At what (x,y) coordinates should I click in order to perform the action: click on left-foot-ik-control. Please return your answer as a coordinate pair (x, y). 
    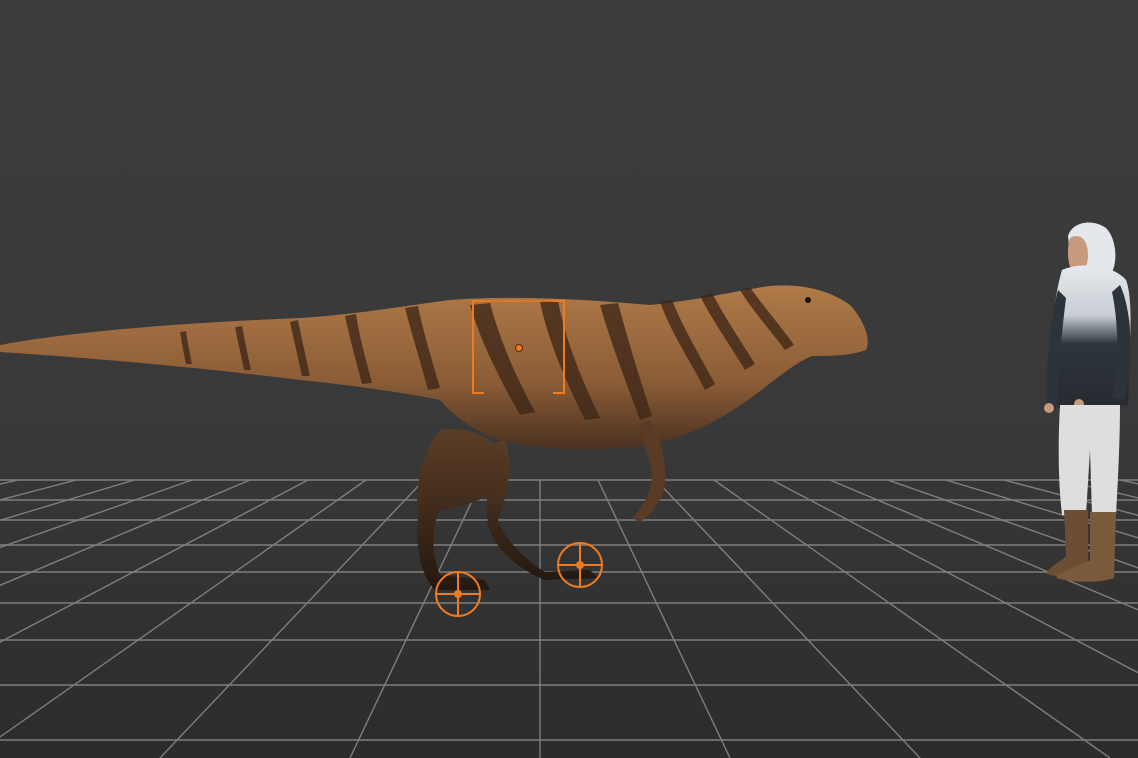
    Looking at the image, I should click on (458, 594).